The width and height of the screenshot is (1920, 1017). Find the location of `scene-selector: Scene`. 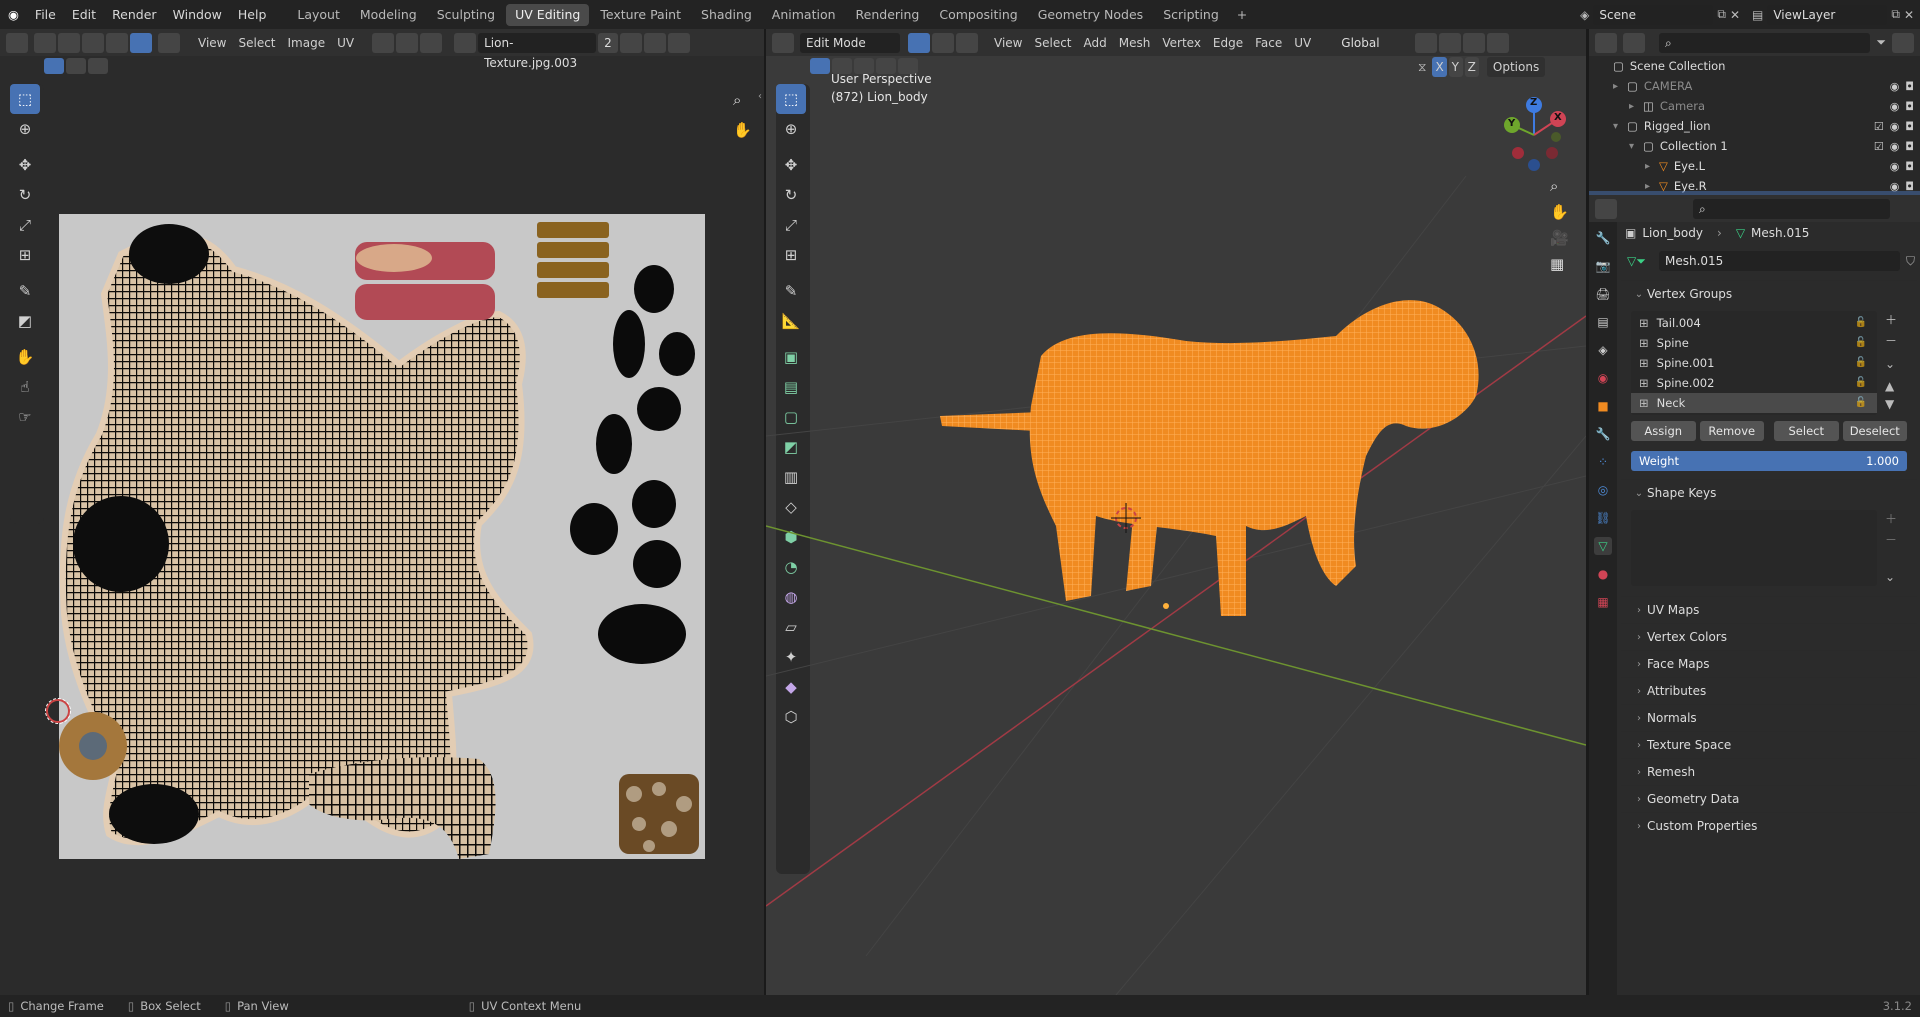

scene-selector: Scene is located at coordinates (1653, 14).